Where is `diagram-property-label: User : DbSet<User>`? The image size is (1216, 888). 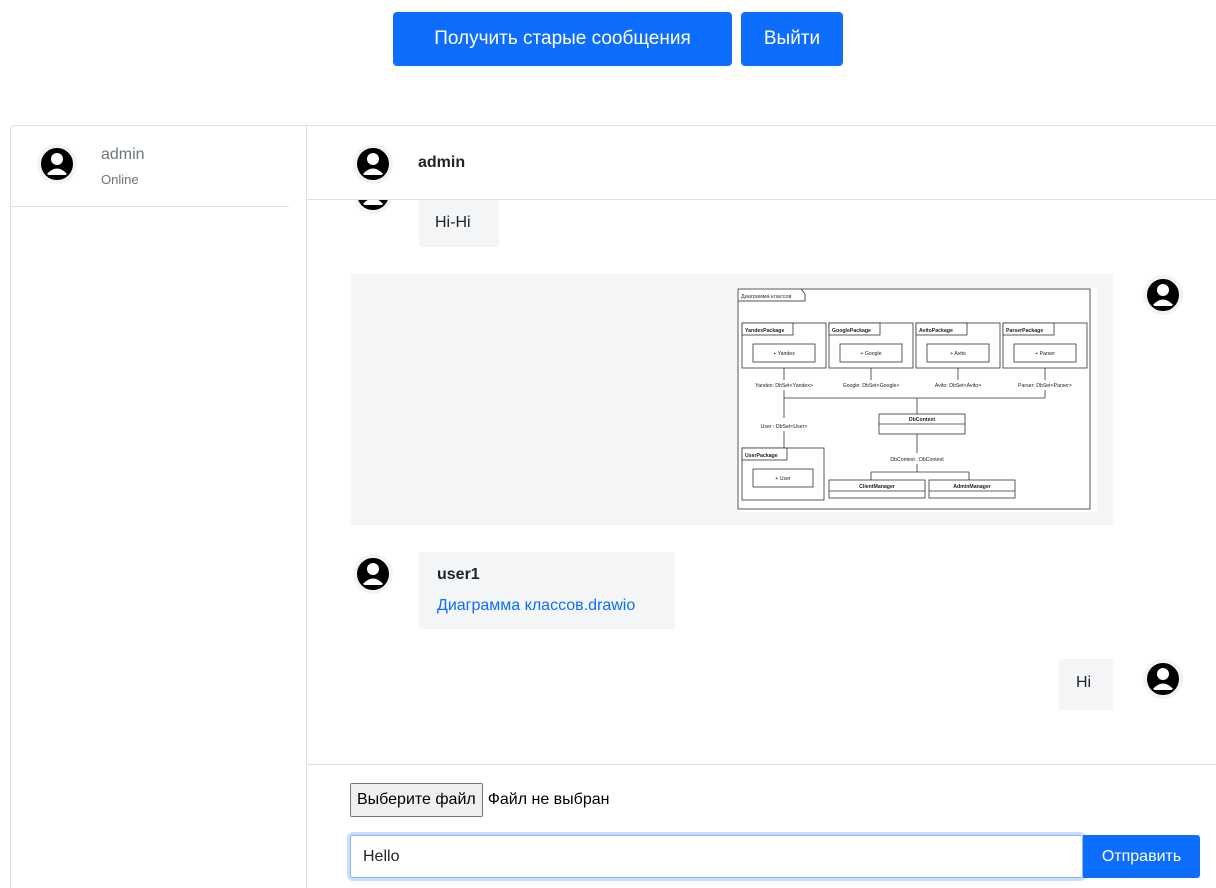 diagram-property-label: User : DbSet<User> is located at coordinates (784, 427).